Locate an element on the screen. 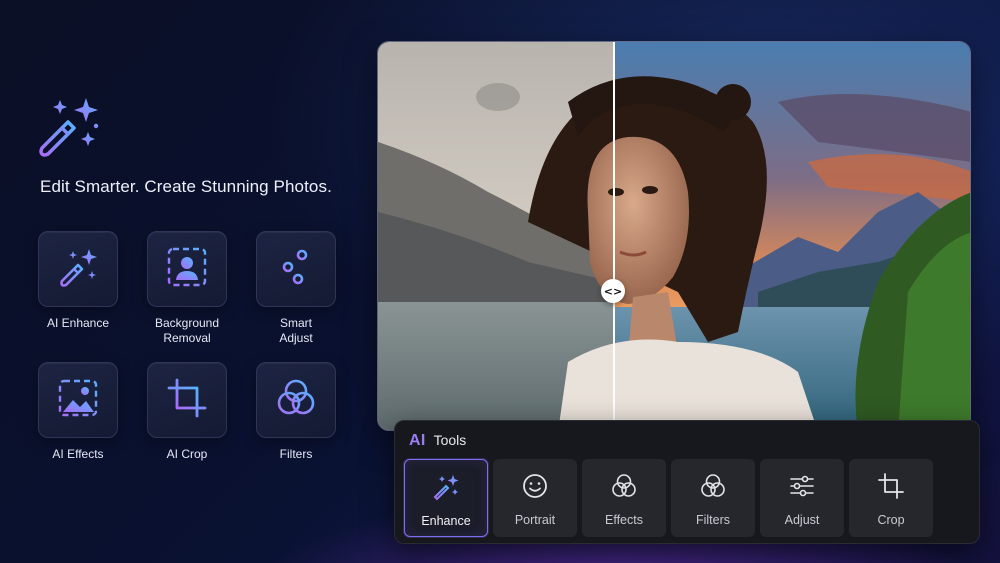  ai-badge: AI is located at coordinates (417, 440).